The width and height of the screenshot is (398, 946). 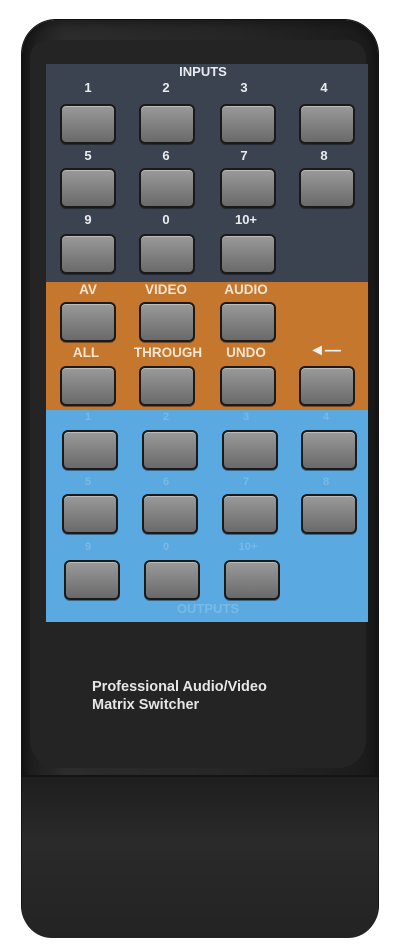 I want to click on input-label-9: 9, so click(x=88, y=219).